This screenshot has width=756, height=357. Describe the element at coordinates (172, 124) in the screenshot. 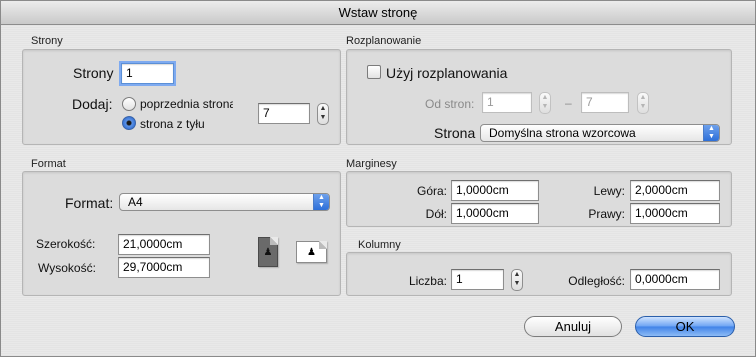

I see `radio-page-after-label: strona z tyłu` at that location.